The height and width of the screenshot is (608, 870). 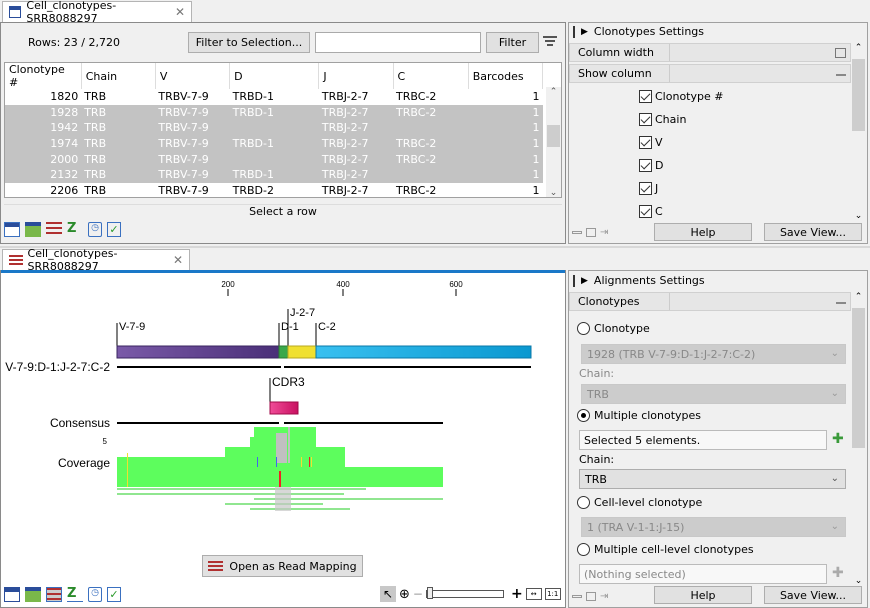 I want to click on col-header-c: C, so click(x=431, y=76).